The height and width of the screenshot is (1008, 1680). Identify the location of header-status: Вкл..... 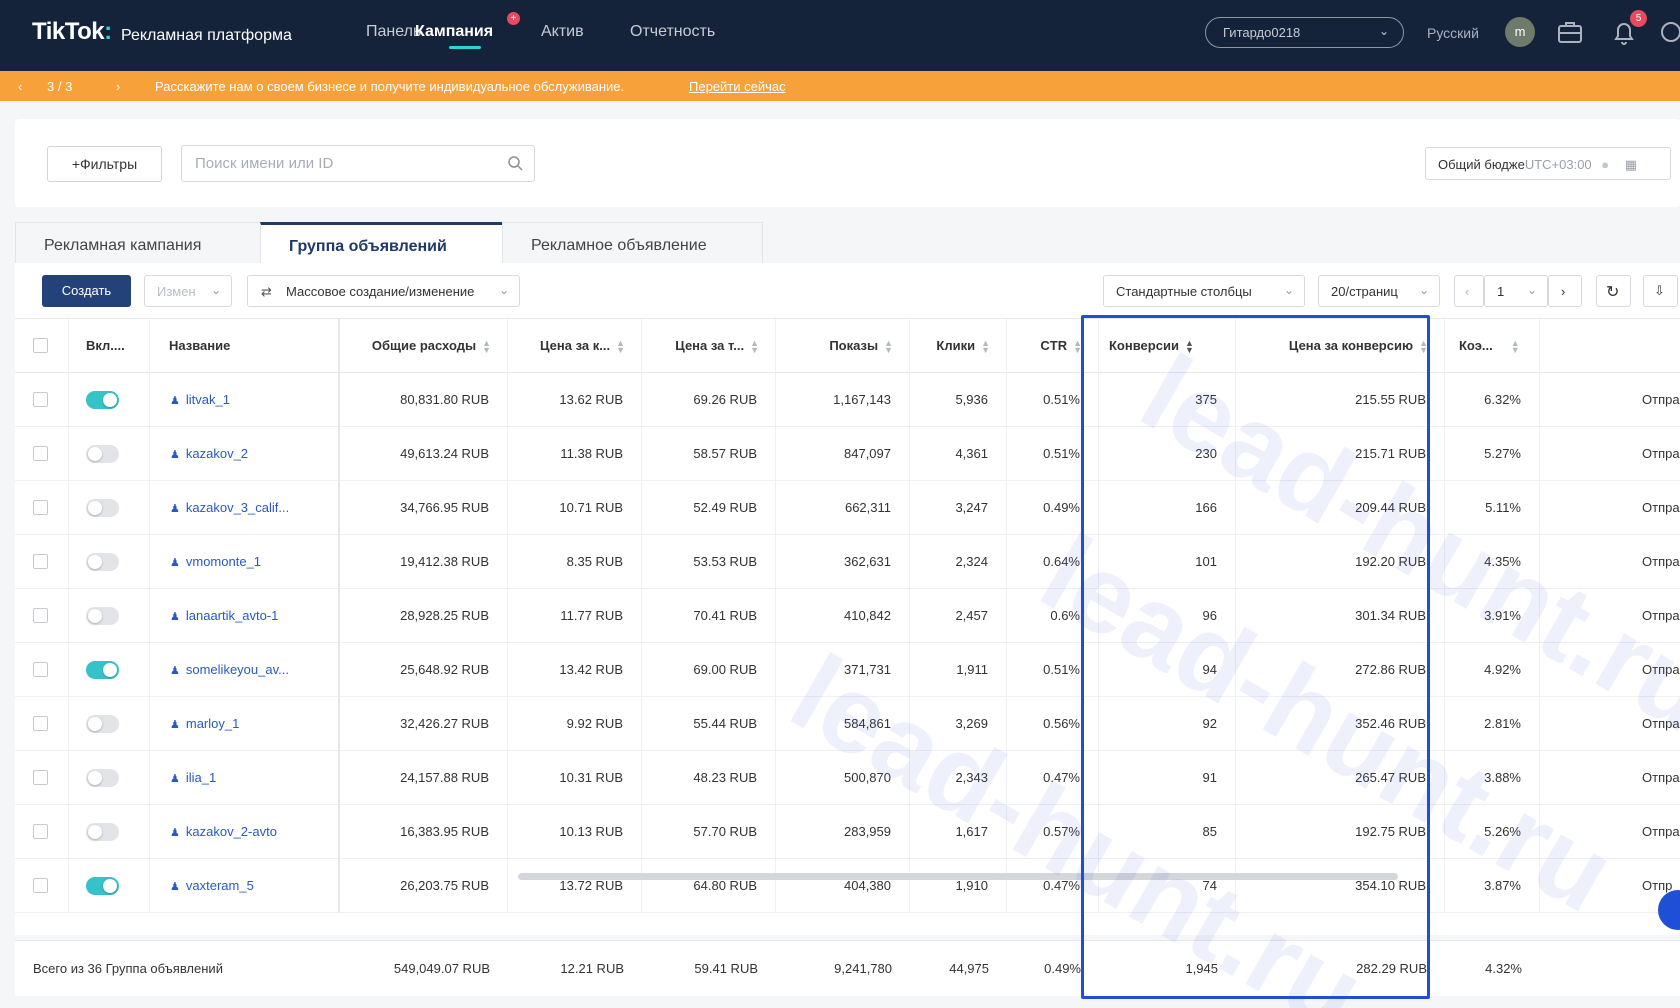
(109, 346).